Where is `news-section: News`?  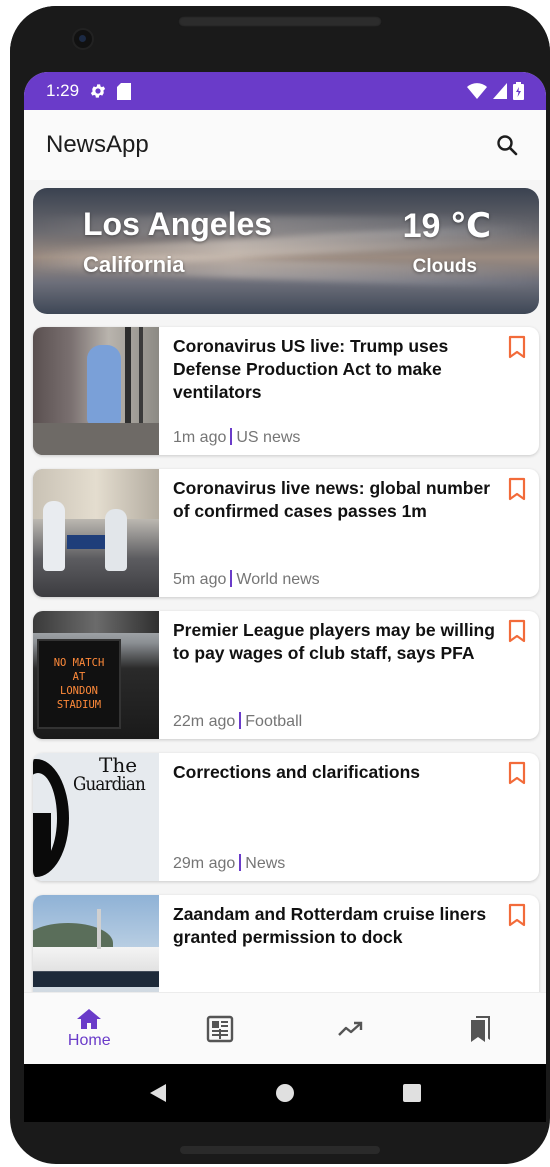 news-section: News is located at coordinates (265, 863).